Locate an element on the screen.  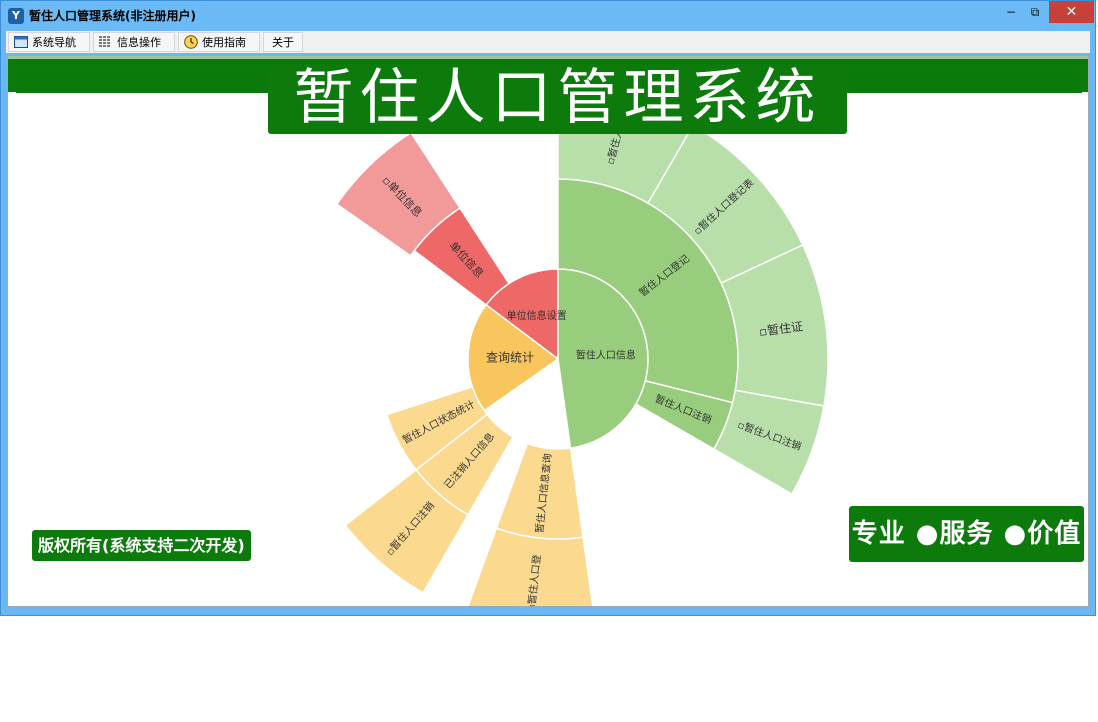
app-logo-icon: Y is located at coordinates (16, 16).